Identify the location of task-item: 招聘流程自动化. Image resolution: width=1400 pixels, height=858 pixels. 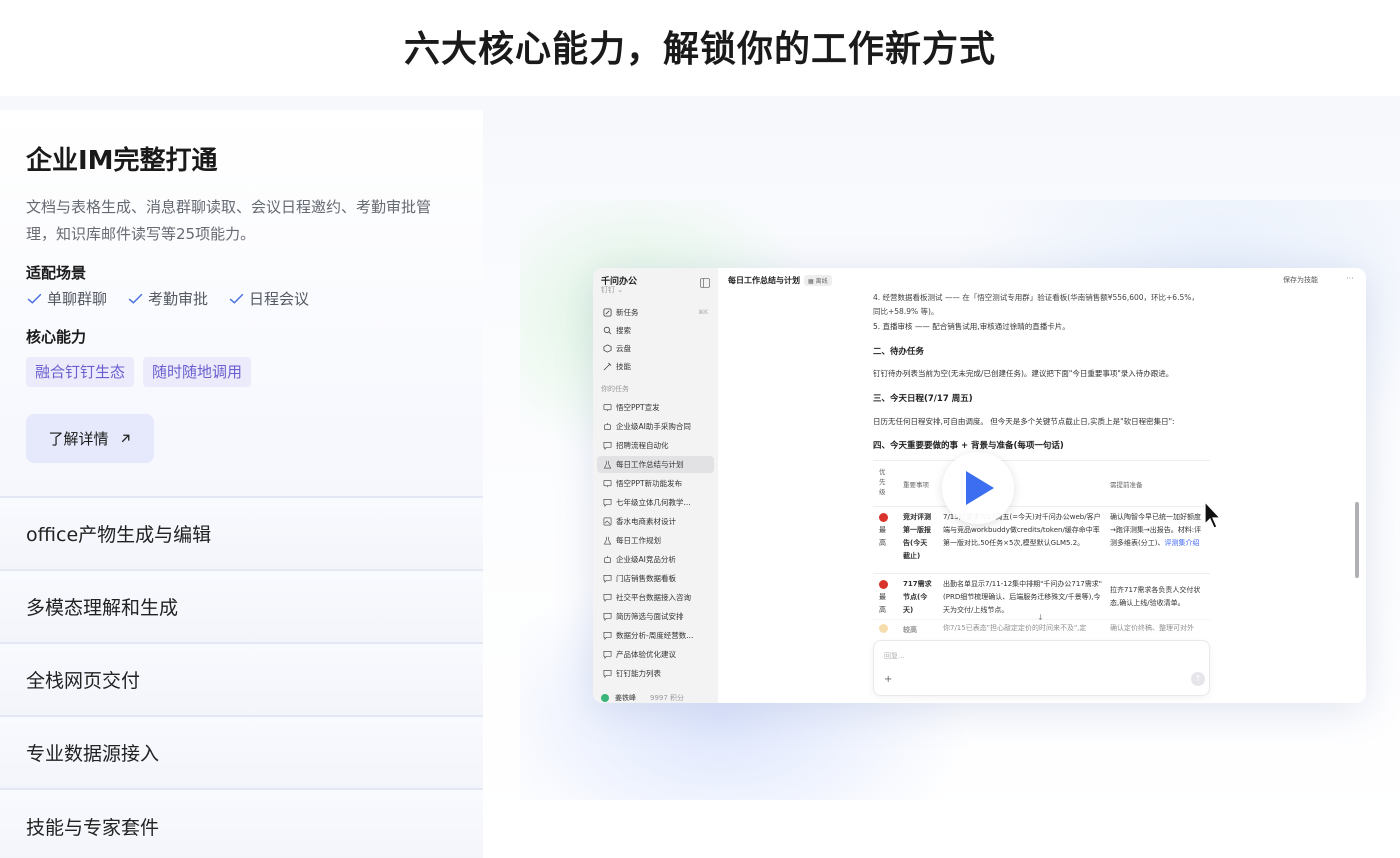
(655, 445).